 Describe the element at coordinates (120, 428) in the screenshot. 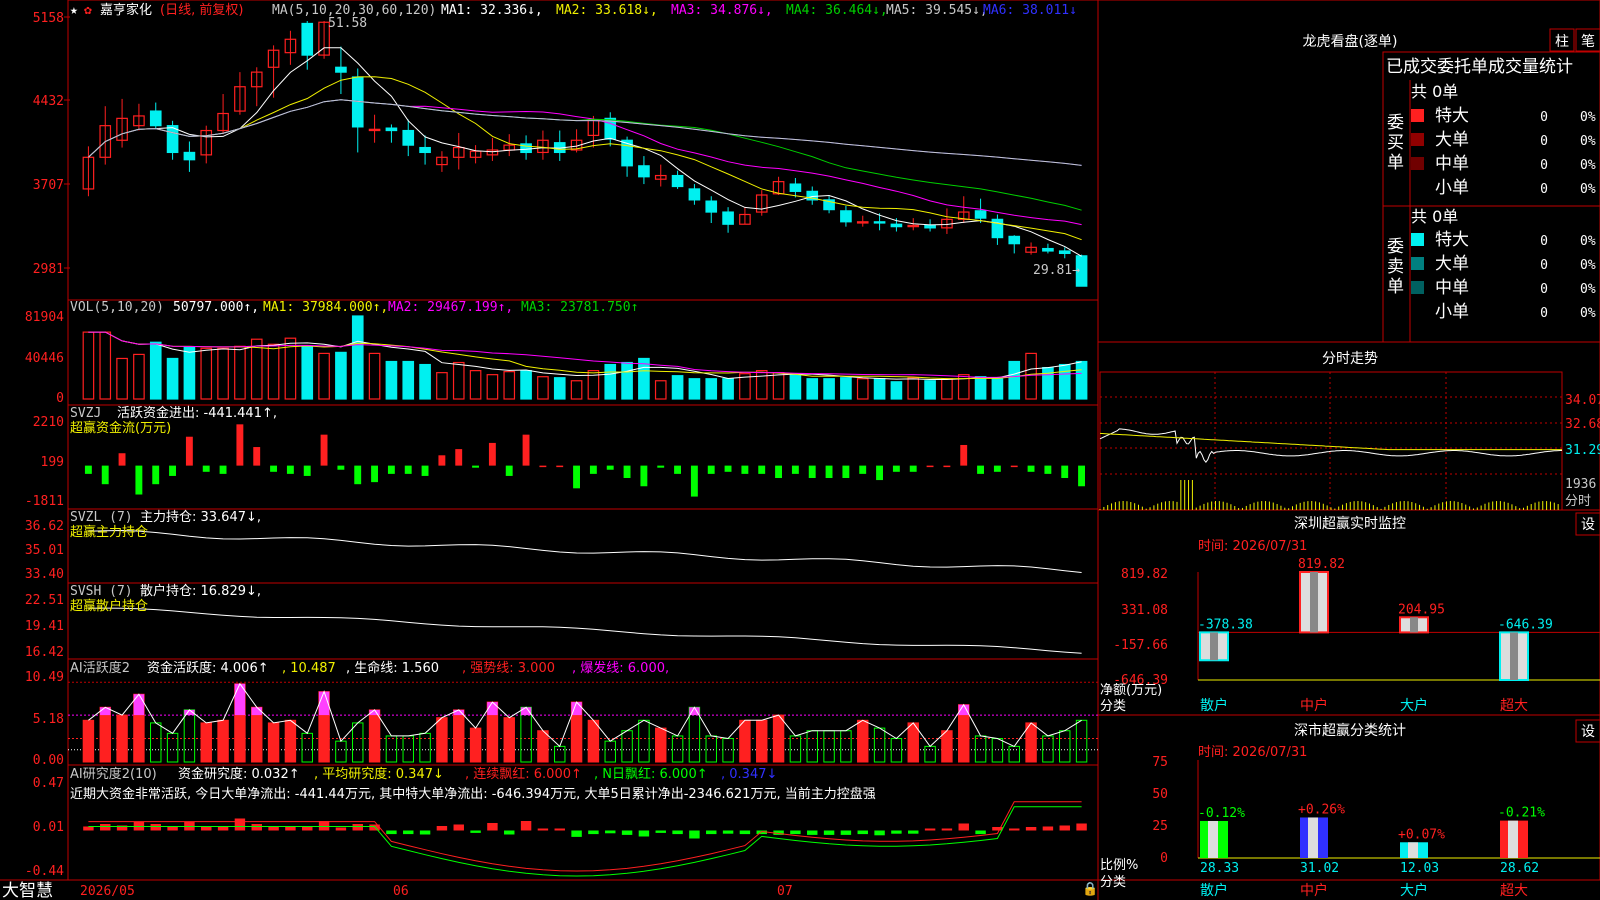

I see `svzj-sub: 超赢资金流(万元)` at that location.